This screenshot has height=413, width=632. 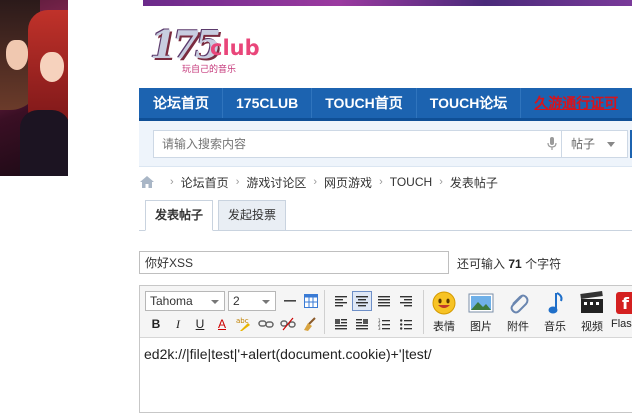 What do you see at coordinates (515, 264) in the screenshot?
I see `remaining-number: 71` at bounding box center [515, 264].